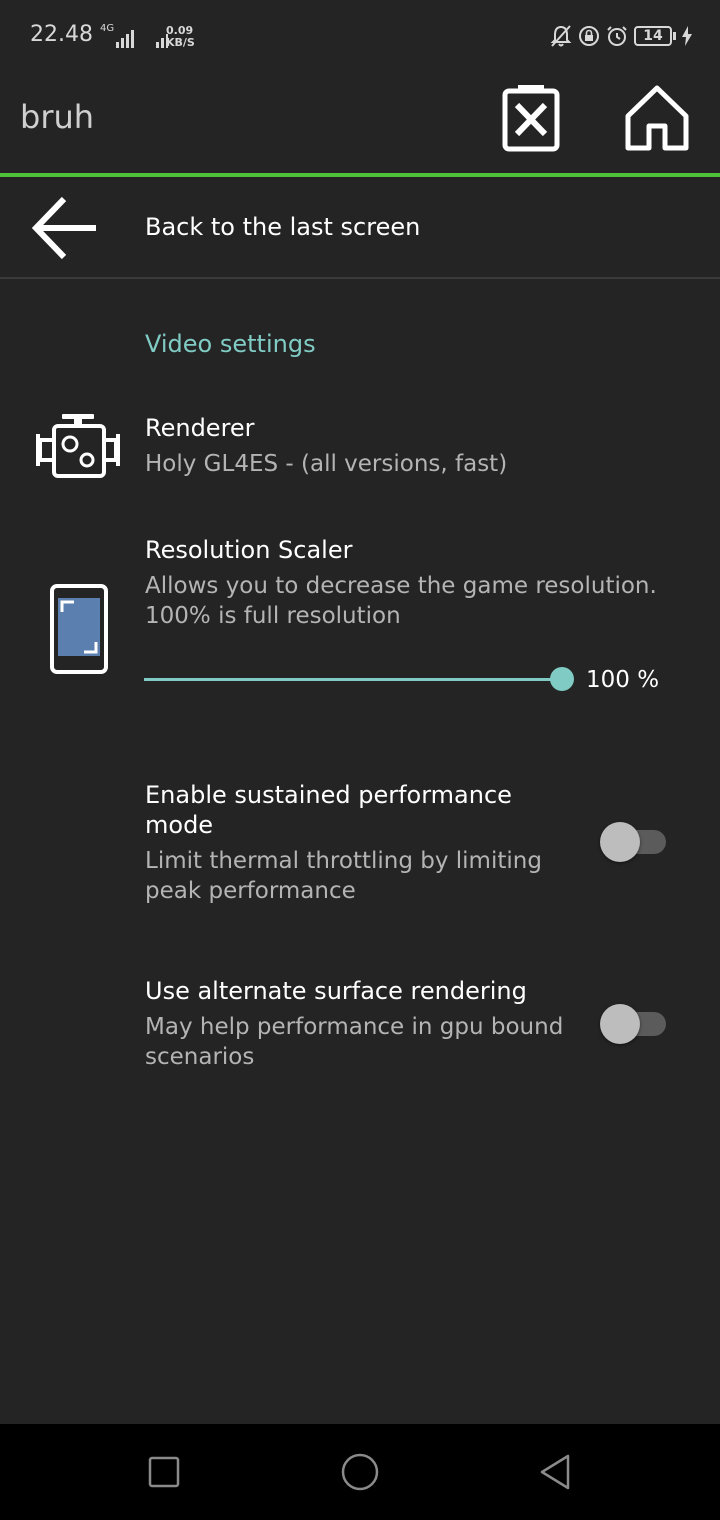 The width and height of the screenshot is (720, 1520). I want to click on sustained-performance-toggle, so click(633, 842).